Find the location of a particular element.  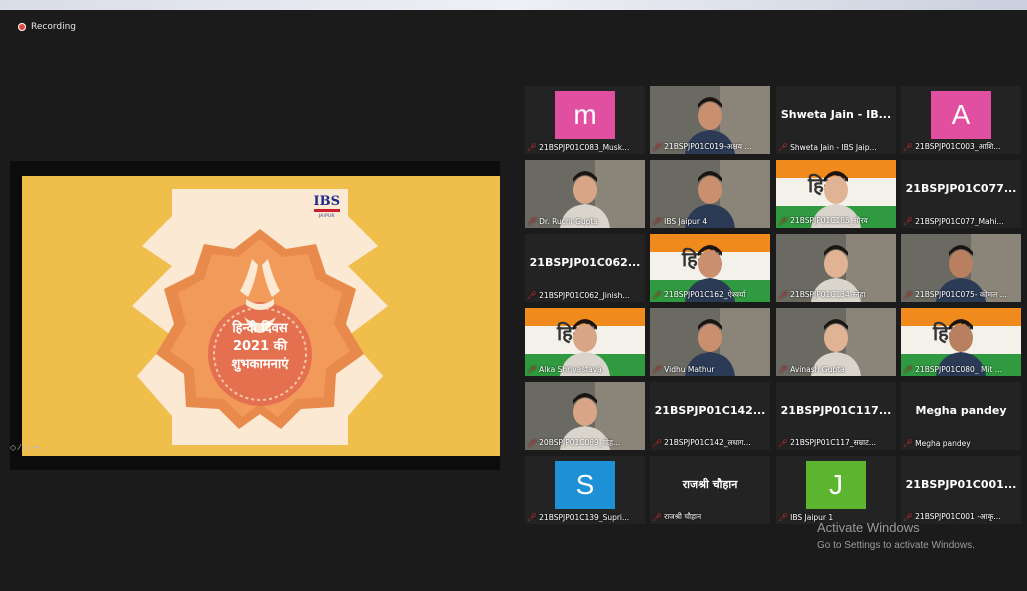

participant-tile: 🎤︎ Vidhu Mathur is located at coordinates (710, 342).